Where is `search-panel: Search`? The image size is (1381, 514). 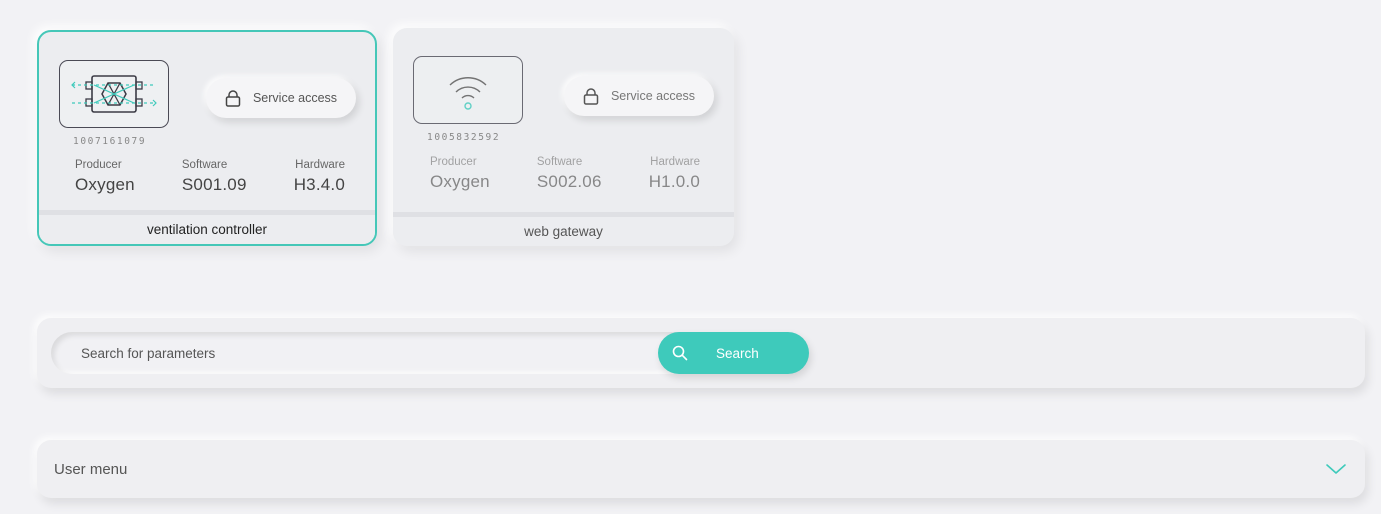 search-panel: Search is located at coordinates (701, 353).